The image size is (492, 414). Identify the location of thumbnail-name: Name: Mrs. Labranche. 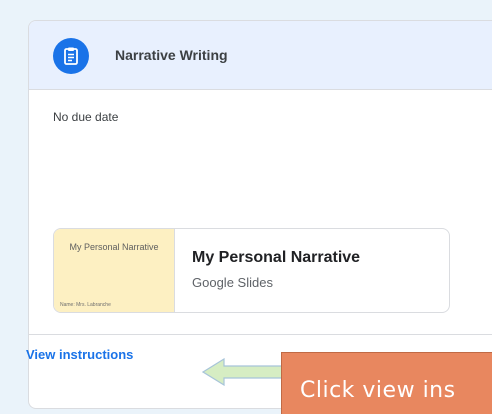
(85, 305).